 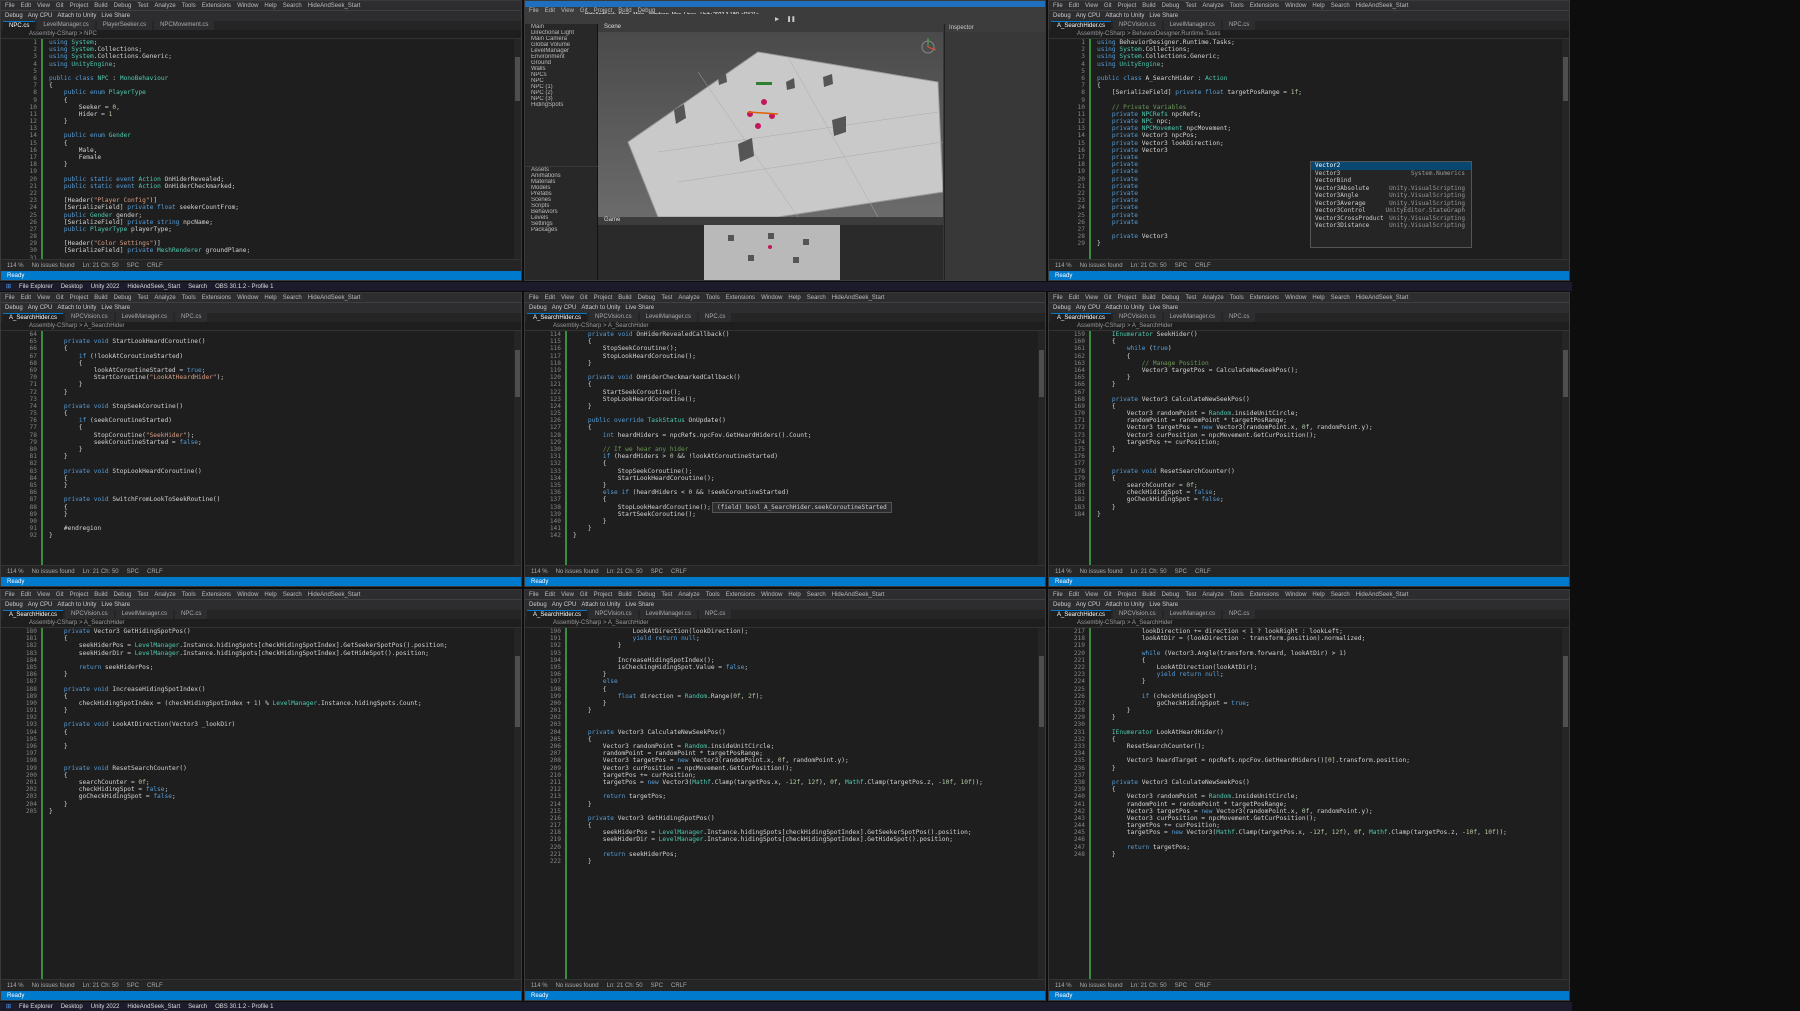 What do you see at coordinates (285, 49) in the screenshot?
I see `code-line: using System.Collections;` at bounding box center [285, 49].